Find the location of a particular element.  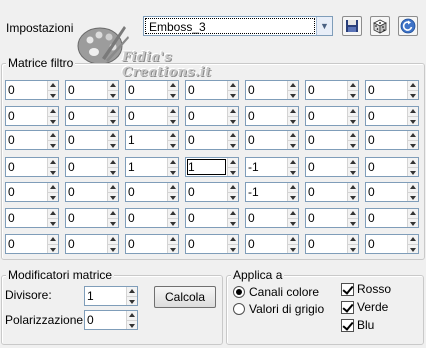

divisor-spinbox: 1 is located at coordinates (111, 296).